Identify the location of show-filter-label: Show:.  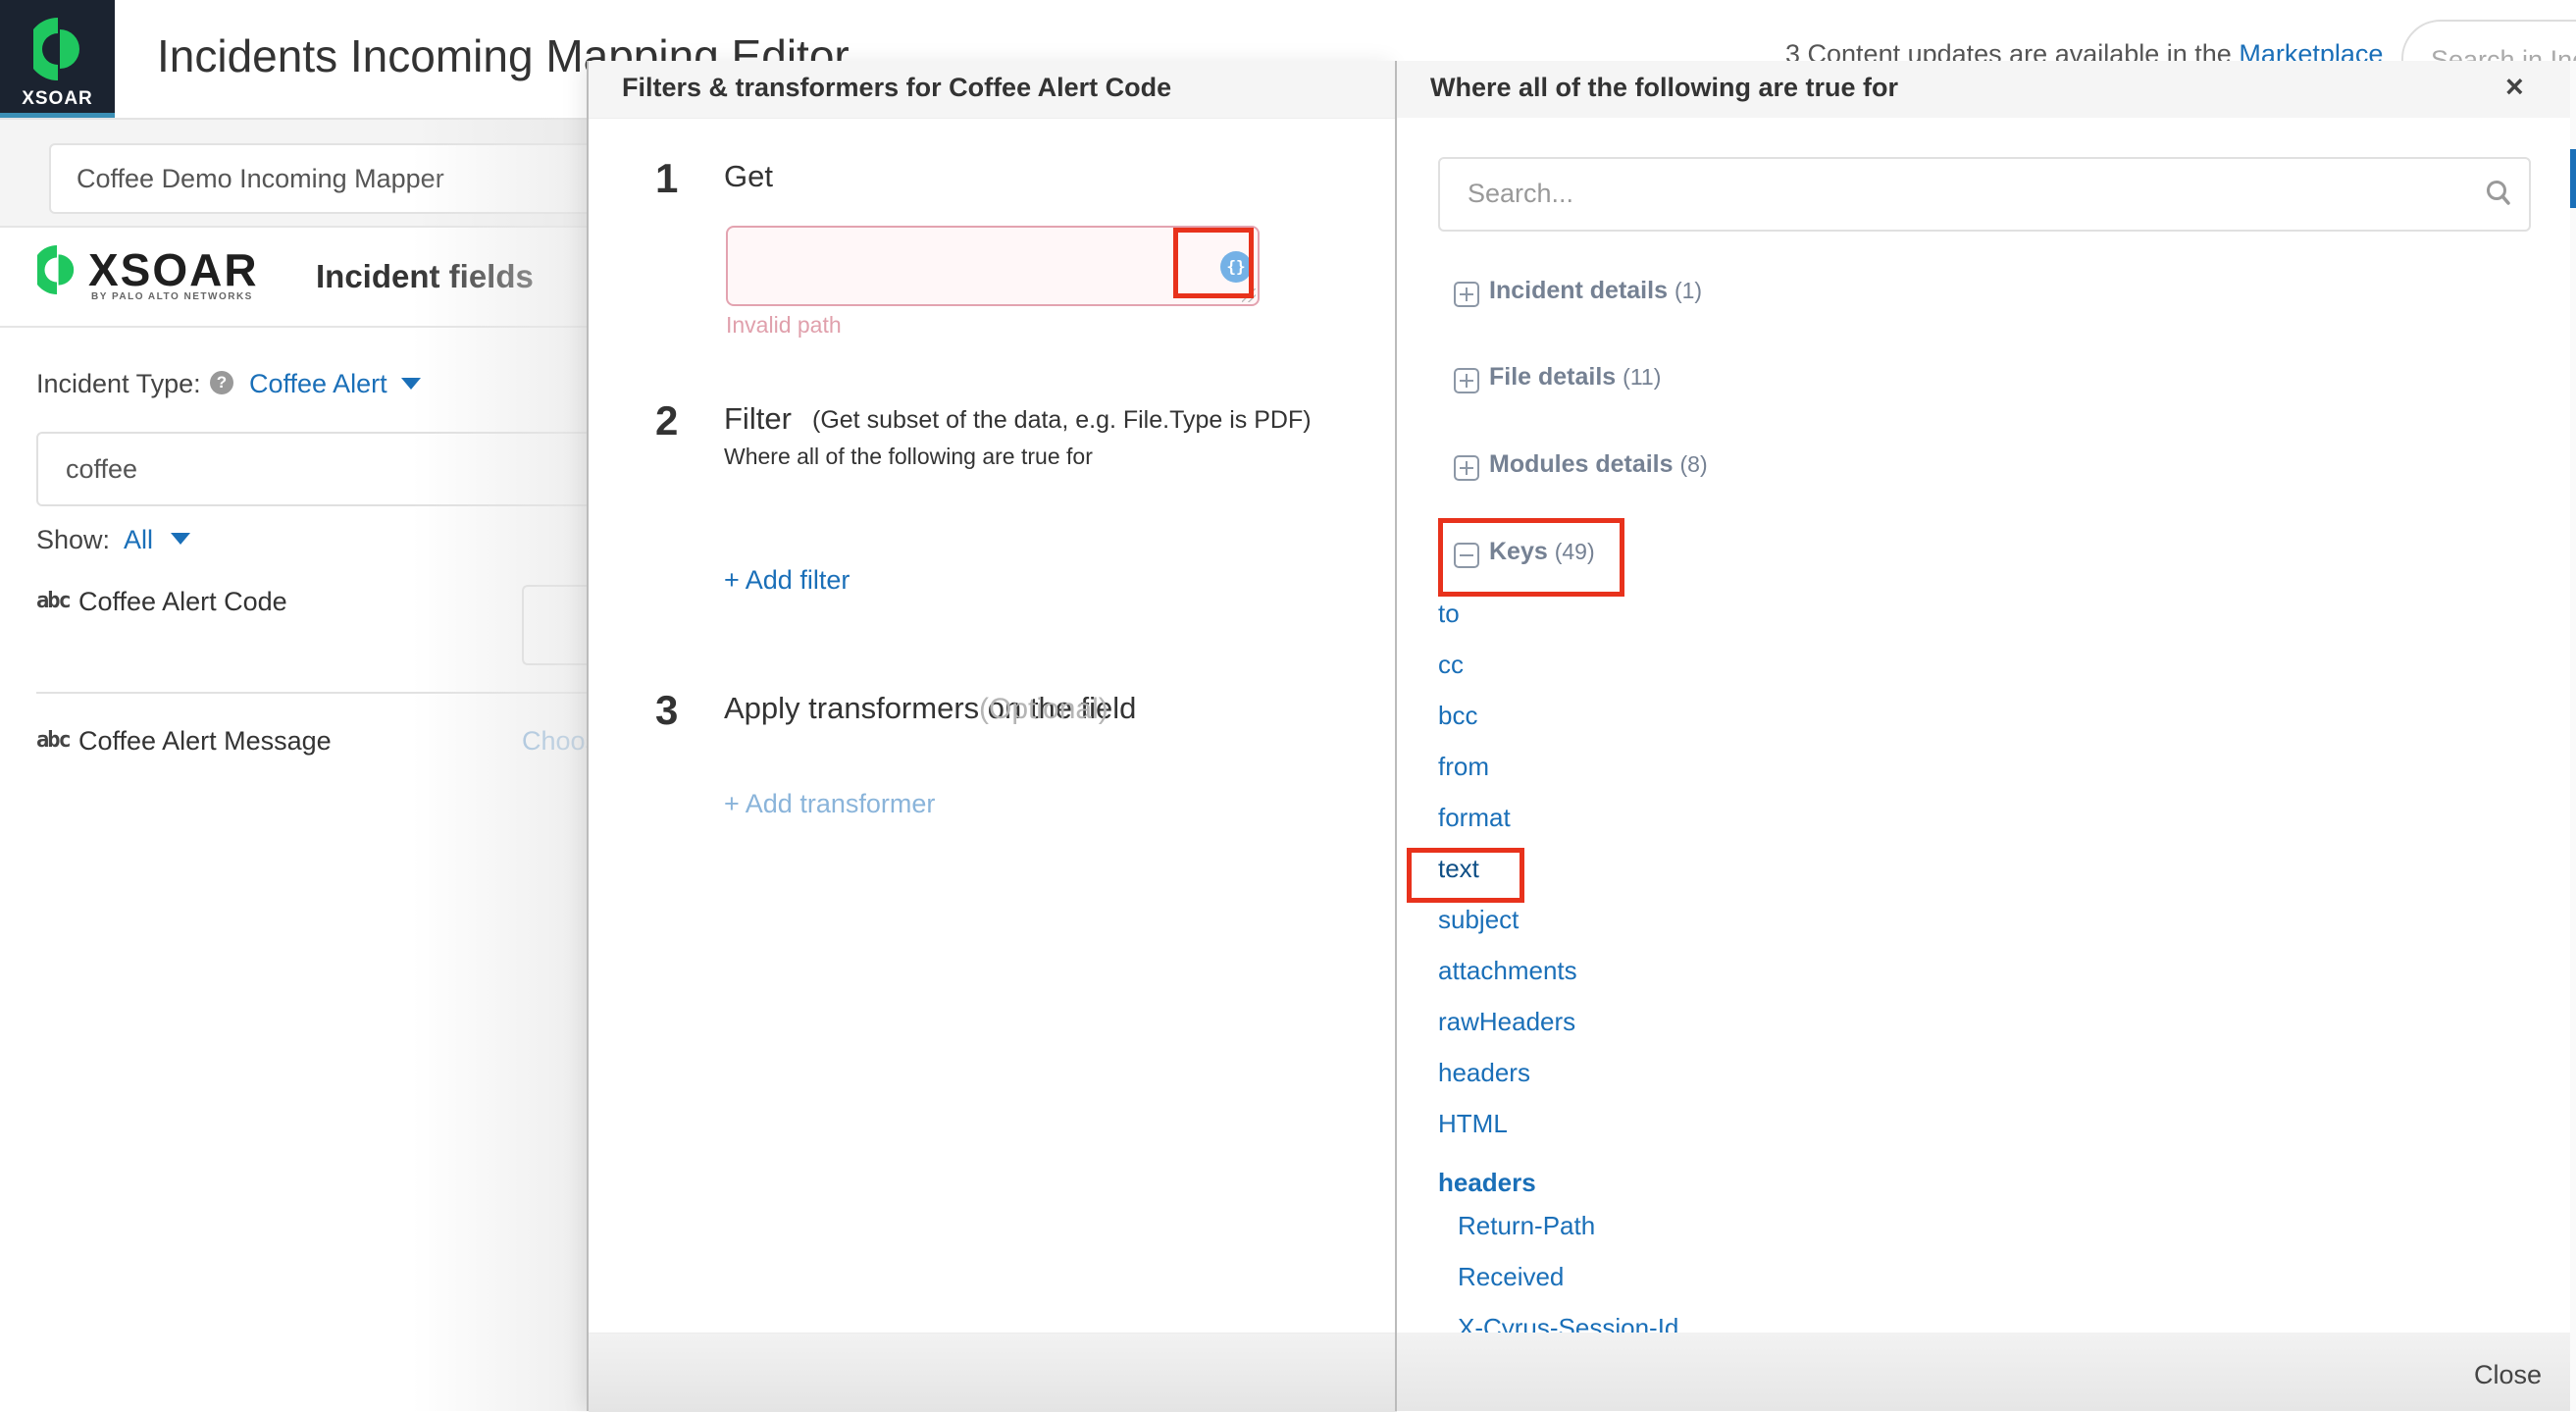
(73, 539).